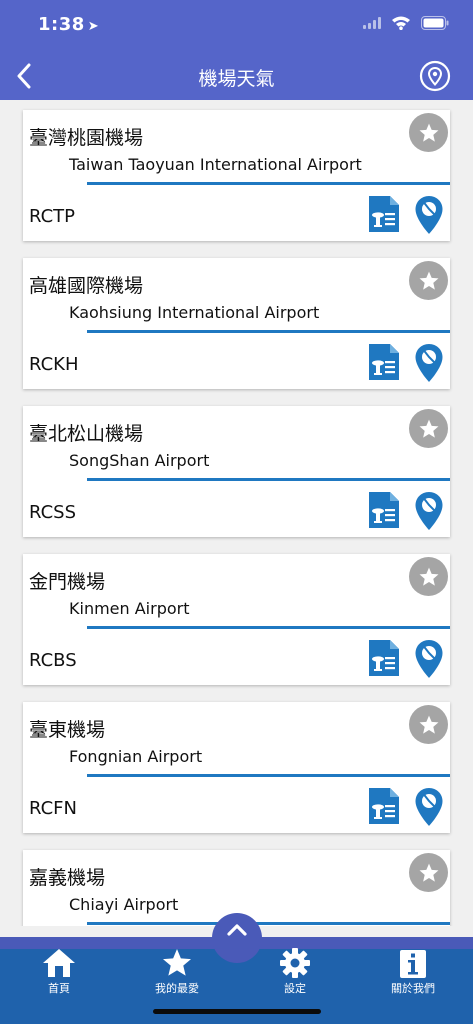  Describe the element at coordinates (61, 24) in the screenshot. I see `status-time-text: 1:38` at that location.